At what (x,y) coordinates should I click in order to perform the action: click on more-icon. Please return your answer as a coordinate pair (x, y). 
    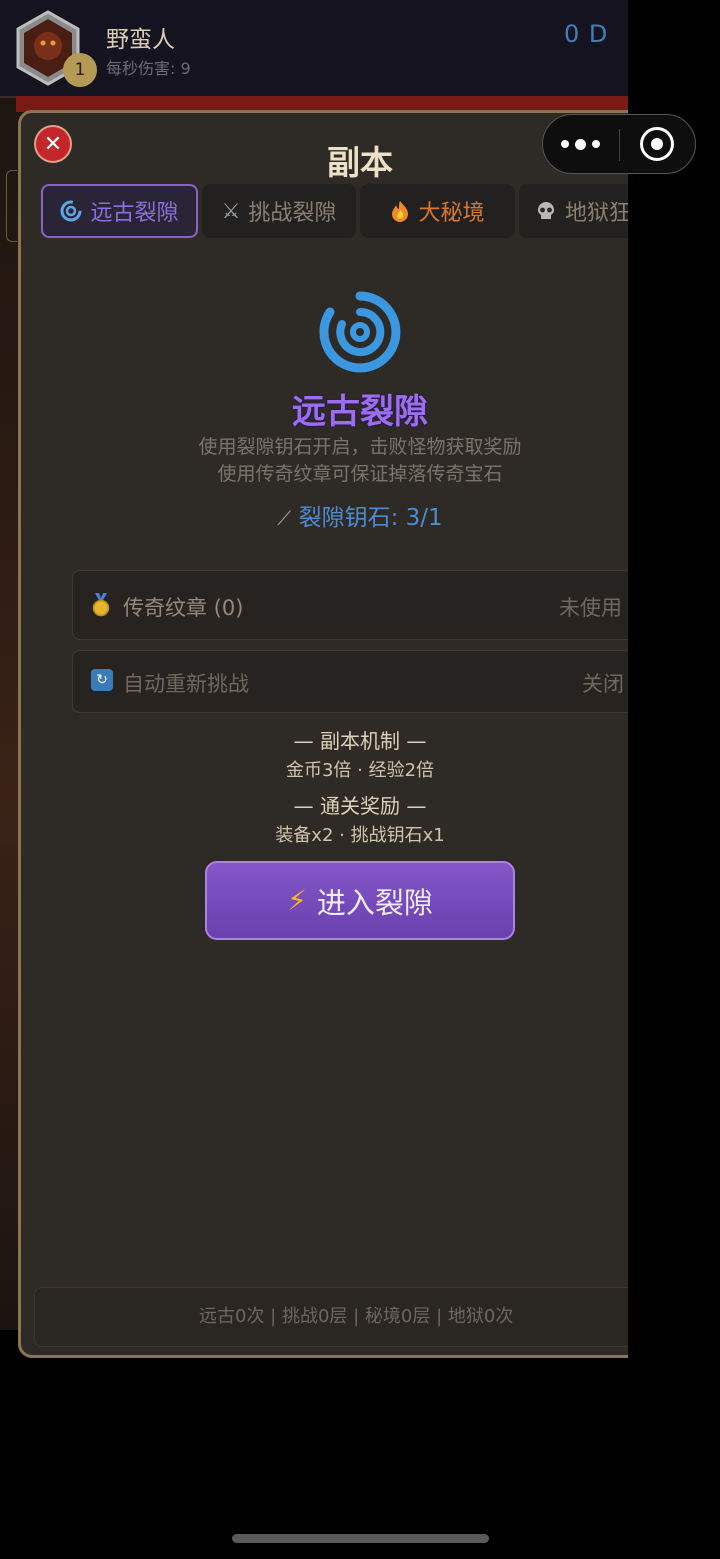
    Looking at the image, I should click on (581, 144).